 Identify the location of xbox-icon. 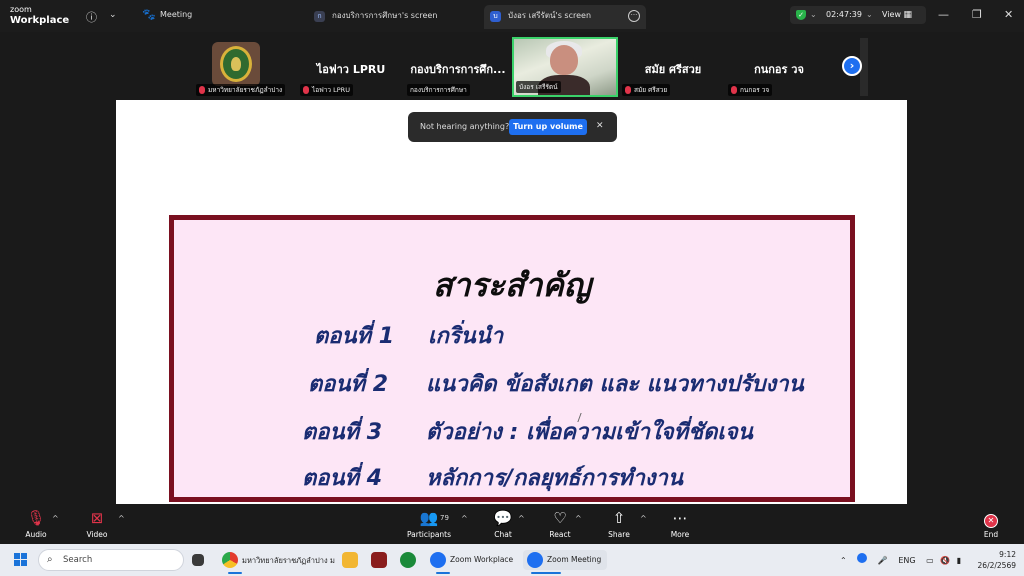
(408, 560).